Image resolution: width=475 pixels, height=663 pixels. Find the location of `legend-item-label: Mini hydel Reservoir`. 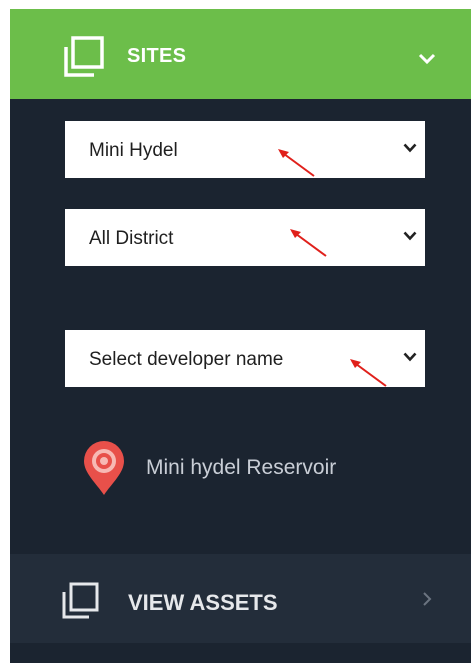

legend-item-label: Mini hydel Reservoir is located at coordinates (241, 467).